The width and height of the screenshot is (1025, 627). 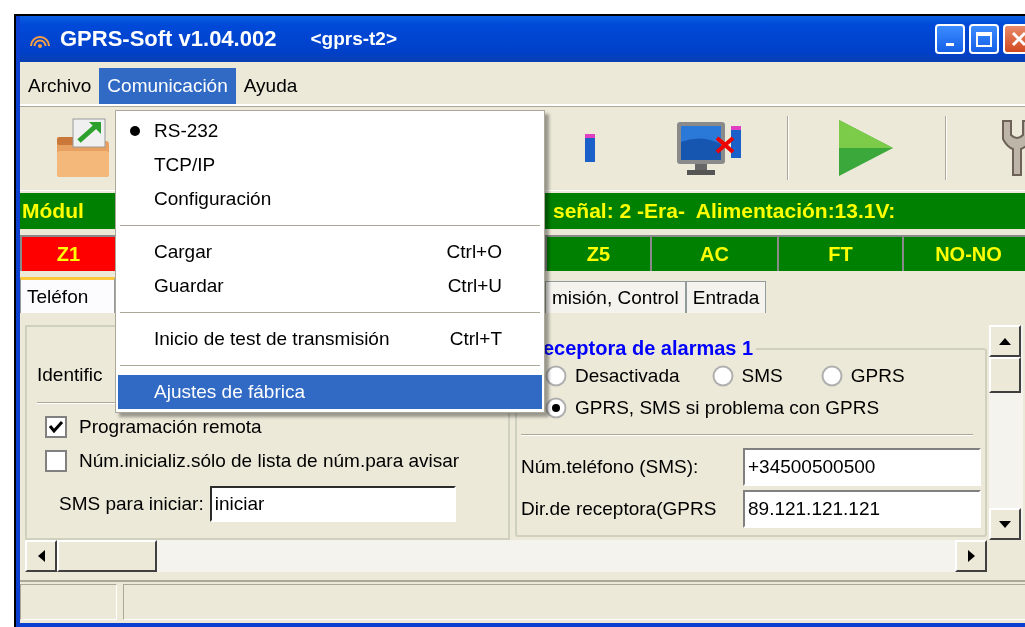 I want to click on field-label: SMS para iniciar:, so click(x=131, y=504).